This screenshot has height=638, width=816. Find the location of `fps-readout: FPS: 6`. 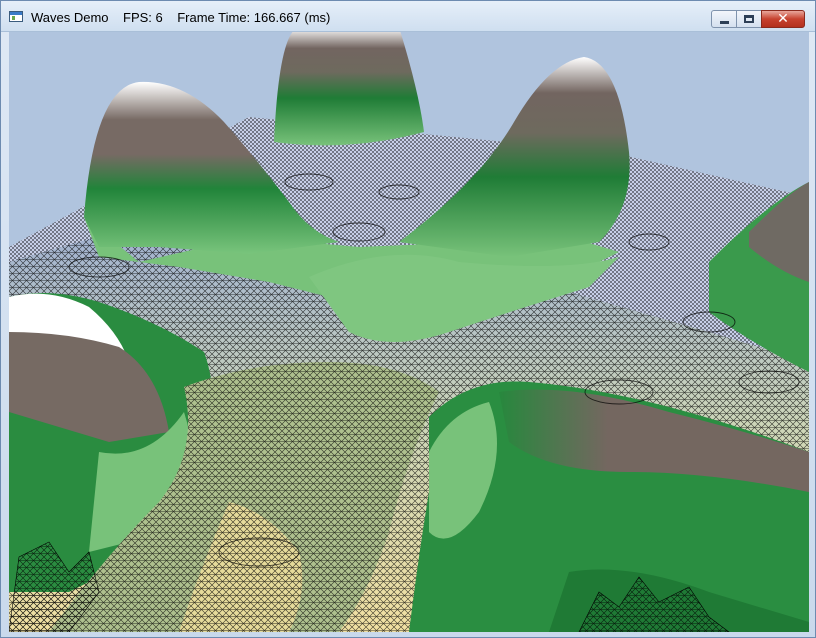

fps-readout: FPS: 6 is located at coordinates (143, 17).